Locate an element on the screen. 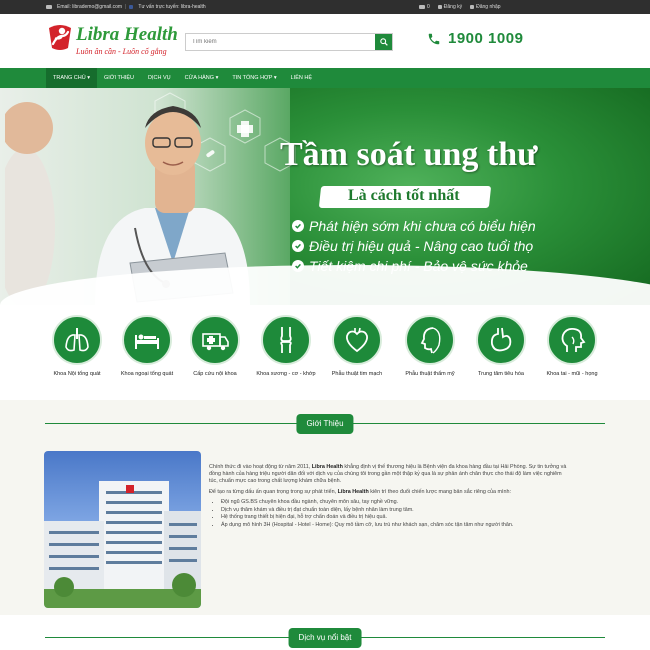  dept-emergency: Cấp cứu nội khoa is located at coordinates (215, 346).